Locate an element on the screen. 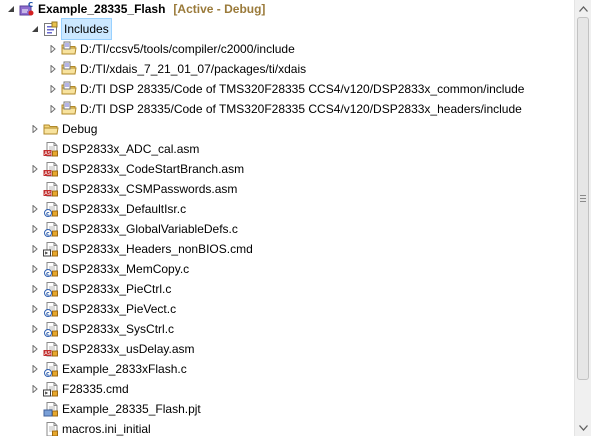  include-path-row: D:/TI/ccsv5/tools/compiler/c2000/include is located at coordinates (171, 49).